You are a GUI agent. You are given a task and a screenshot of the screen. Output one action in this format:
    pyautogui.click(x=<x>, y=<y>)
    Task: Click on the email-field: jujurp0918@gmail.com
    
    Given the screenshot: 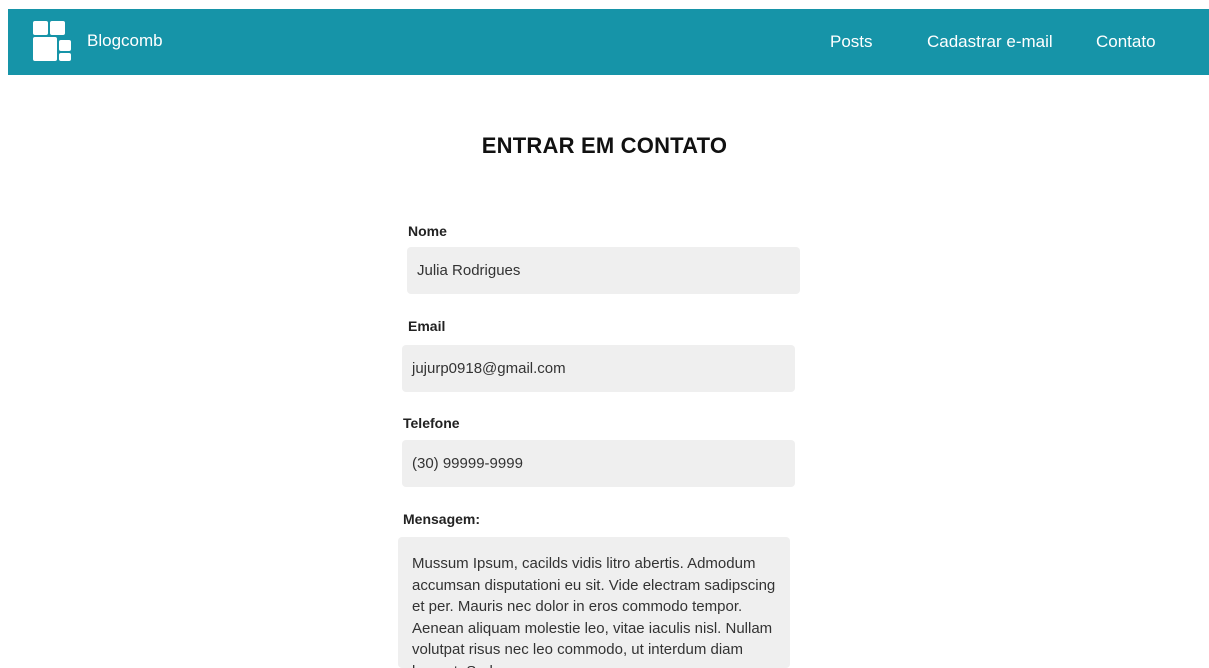 What is the action you would take?
    pyautogui.click(x=598, y=368)
    